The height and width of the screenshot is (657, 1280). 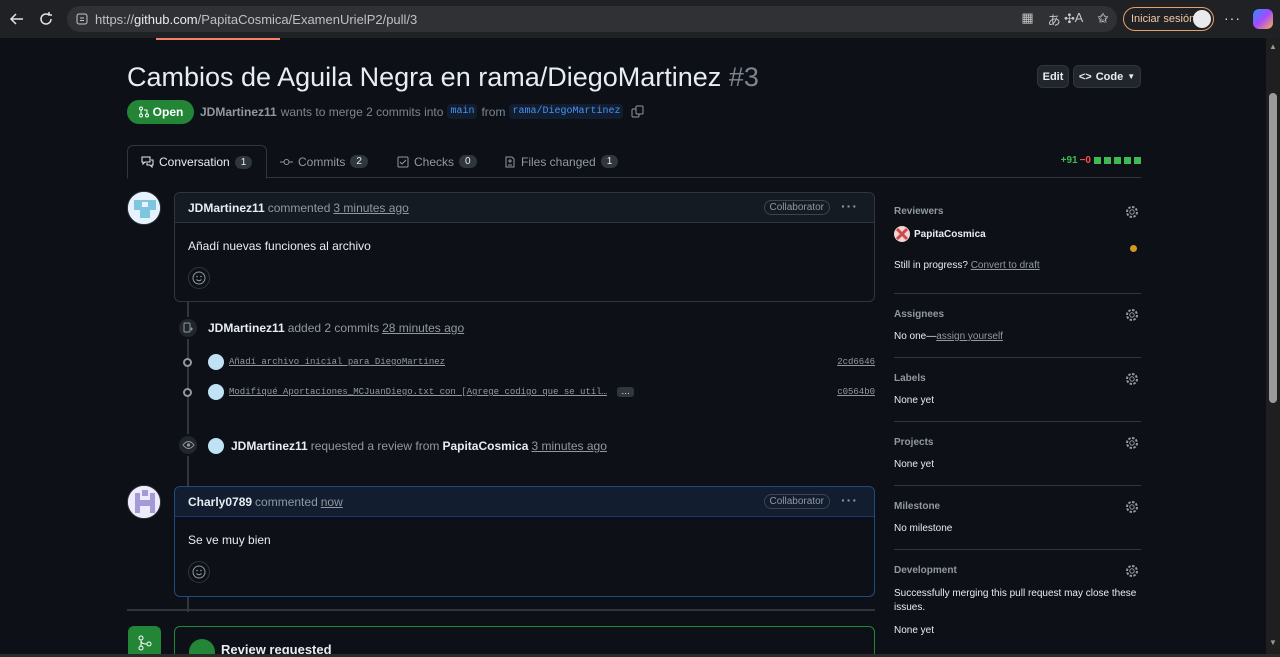 I want to click on commit-sha: 2cd6646, so click(x=856, y=362).